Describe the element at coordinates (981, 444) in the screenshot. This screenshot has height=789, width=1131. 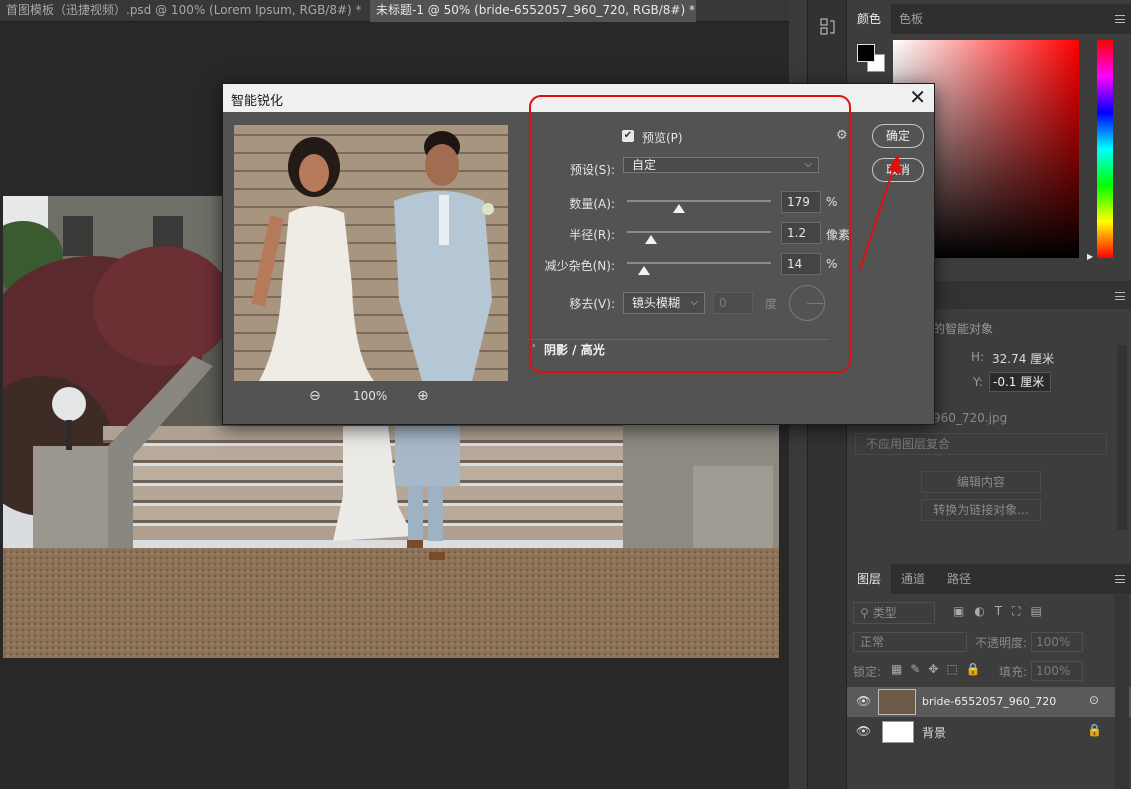
I see `layer-comp-select: 不应用图层复合` at that location.